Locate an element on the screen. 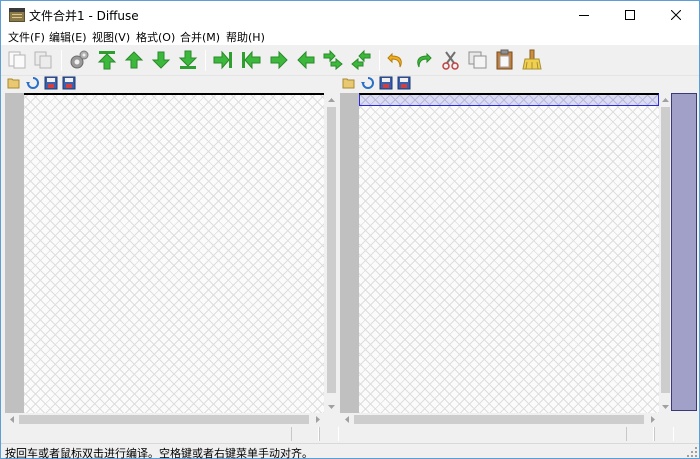 The image size is (700, 459). shift-left-icon is located at coordinates (361, 60).